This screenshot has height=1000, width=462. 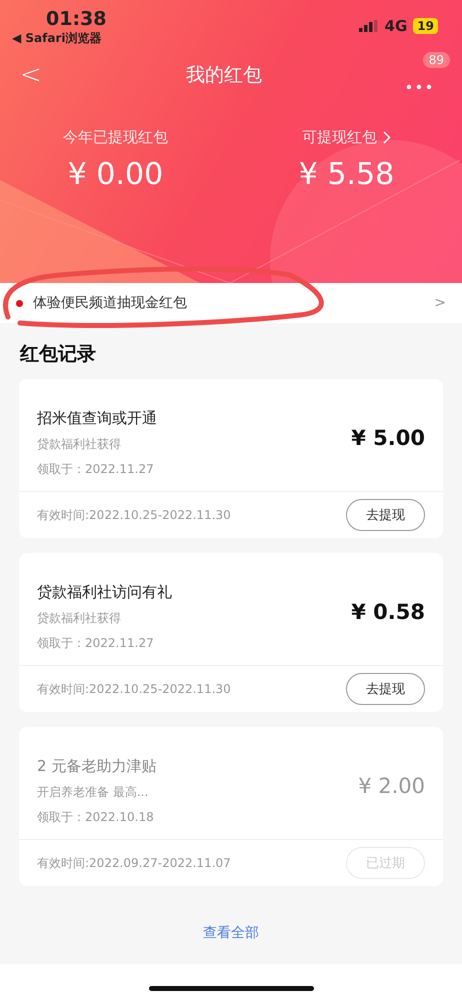 What do you see at coordinates (96, 817) in the screenshot?
I see `record-date: 领取于：2022.10.18` at bounding box center [96, 817].